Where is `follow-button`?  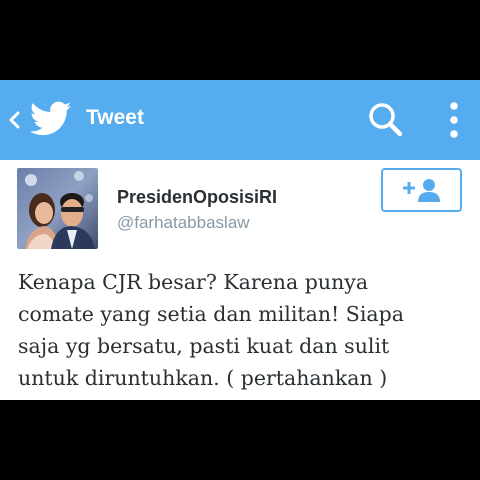 follow-button is located at coordinates (421, 190).